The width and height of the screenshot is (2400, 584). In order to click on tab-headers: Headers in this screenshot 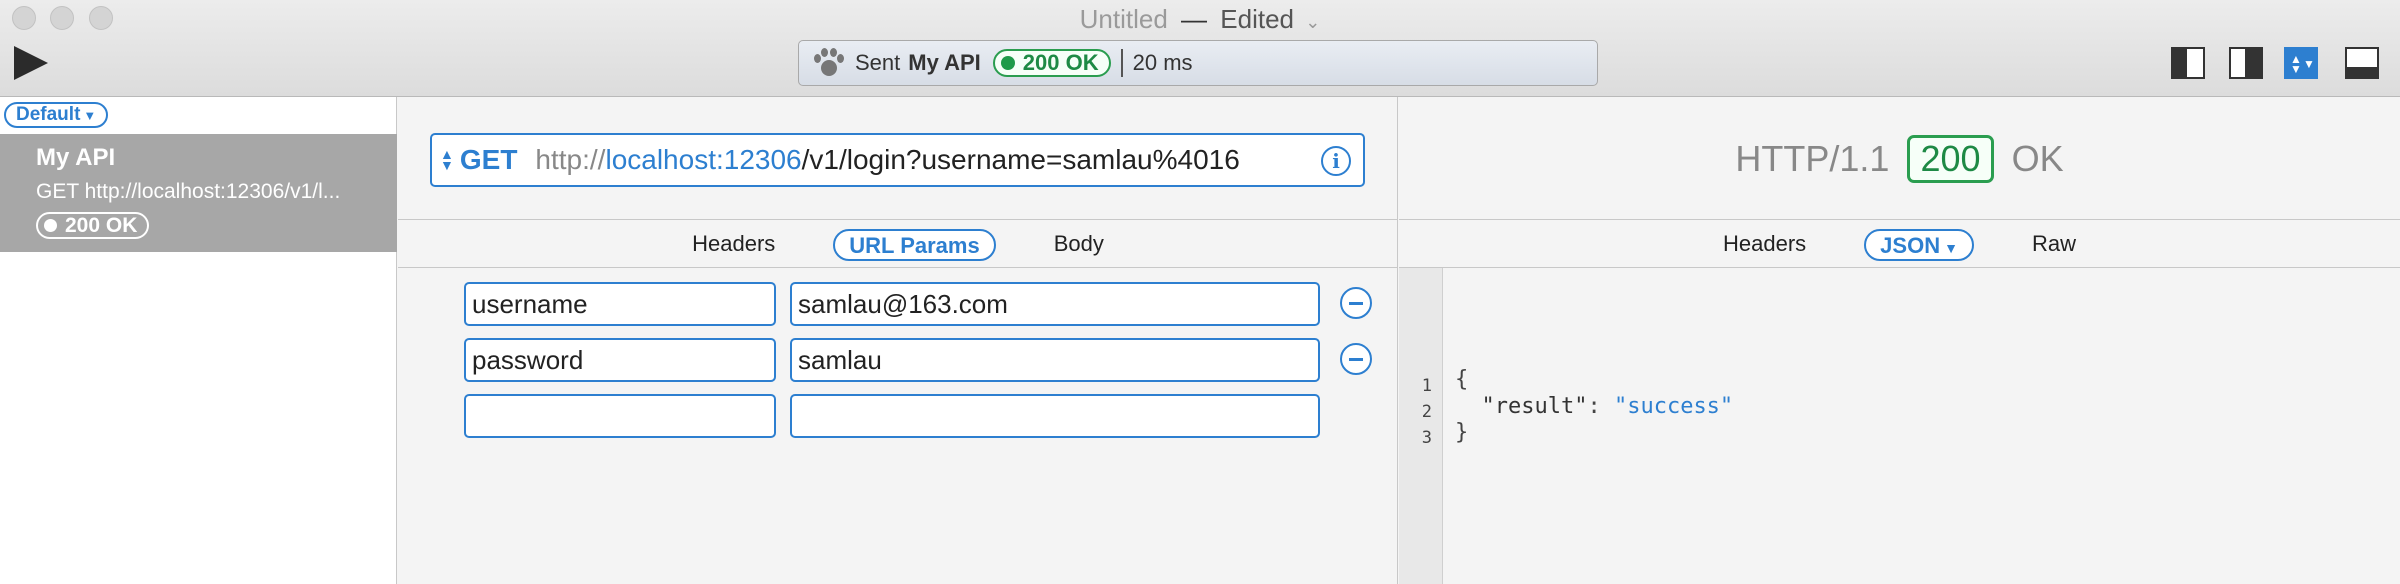, I will do `click(733, 245)`.